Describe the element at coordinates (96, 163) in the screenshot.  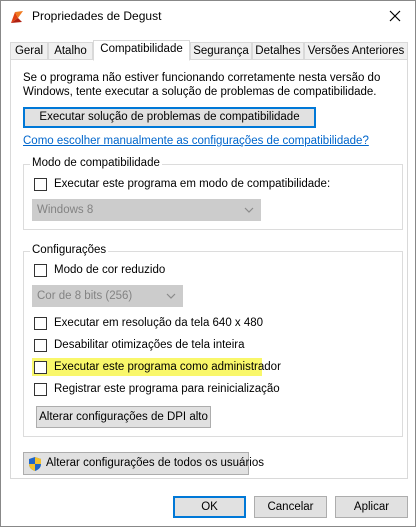
I see `compat-mode-legend: Modo de compatibilidade` at that location.